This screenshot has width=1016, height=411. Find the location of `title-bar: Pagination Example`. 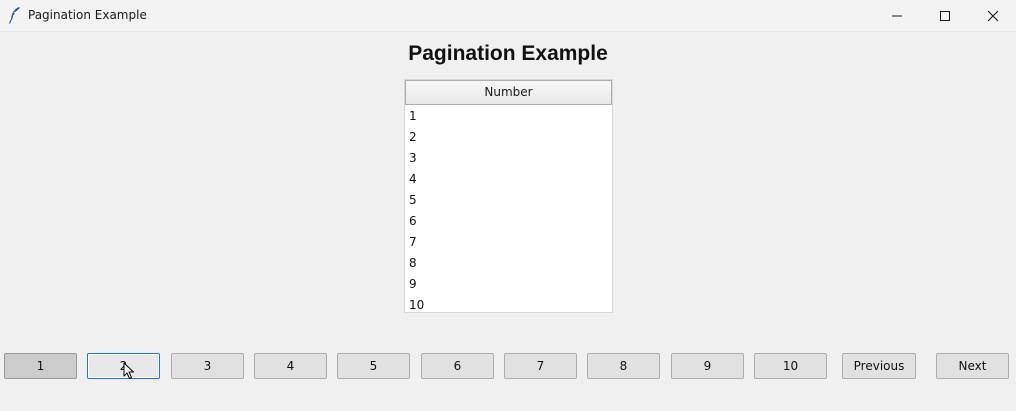

title-bar: Pagination Example is located at coordinates (508, 16).